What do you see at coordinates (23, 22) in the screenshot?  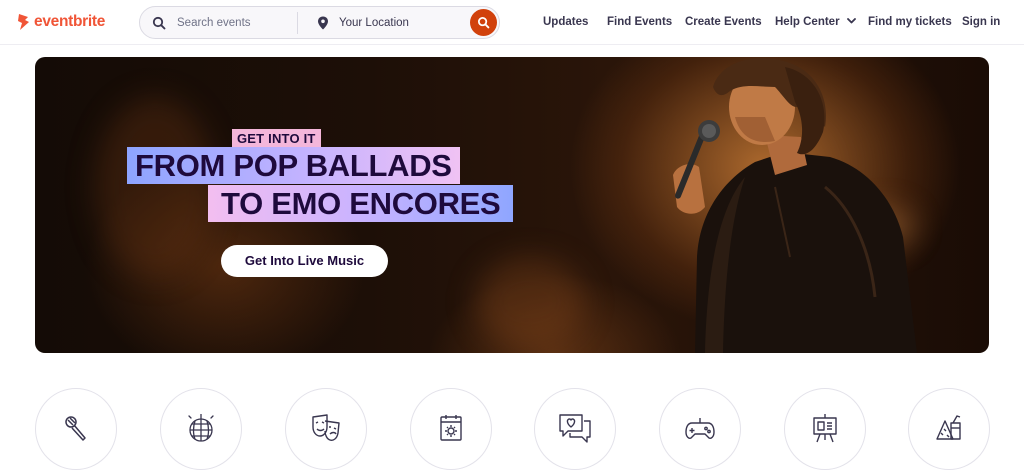 I see `eventbrite-logo-icon` at bounding box center [23, 22].